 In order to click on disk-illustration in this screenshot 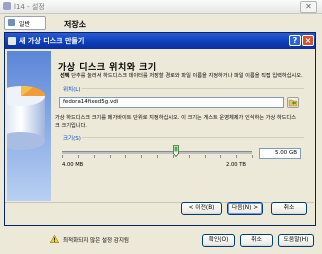, I will do `click(29, 126)`.